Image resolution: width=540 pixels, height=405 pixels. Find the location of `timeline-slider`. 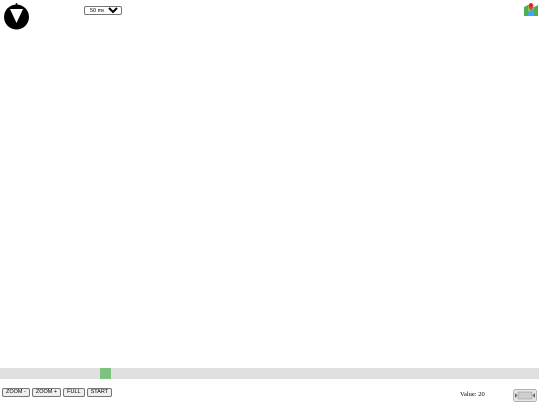

timeline-slider is located at coordinates (269, 373).